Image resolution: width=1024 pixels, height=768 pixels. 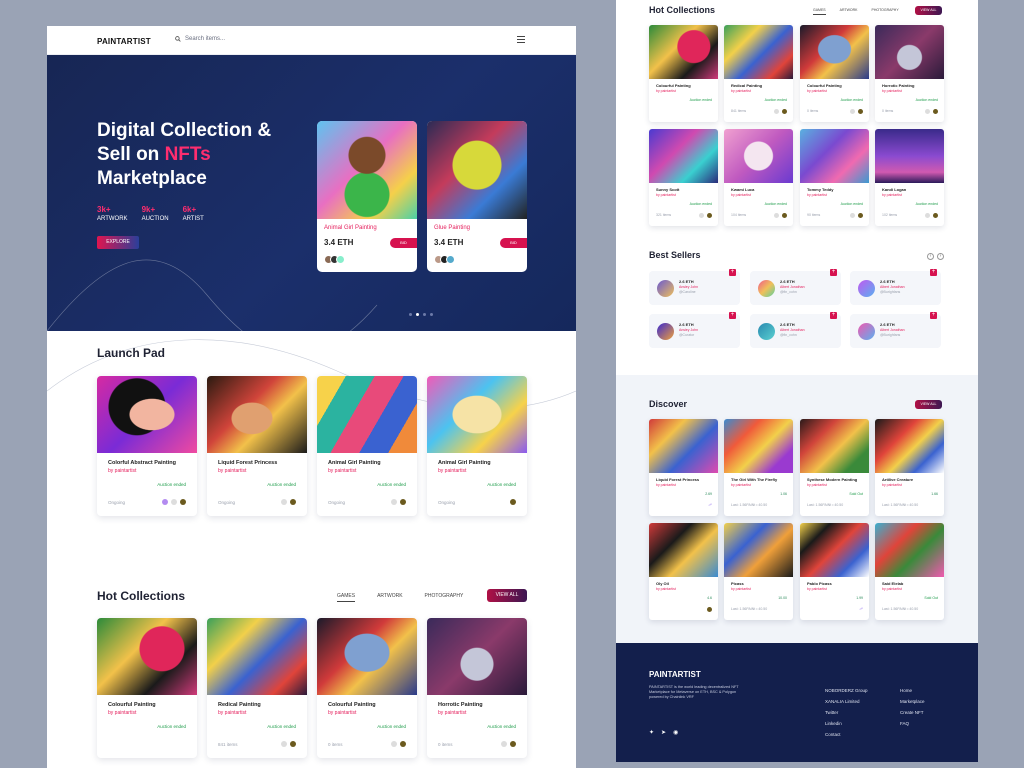 I want to click on telegram-icon: ➤, so click(x=663, y=732).